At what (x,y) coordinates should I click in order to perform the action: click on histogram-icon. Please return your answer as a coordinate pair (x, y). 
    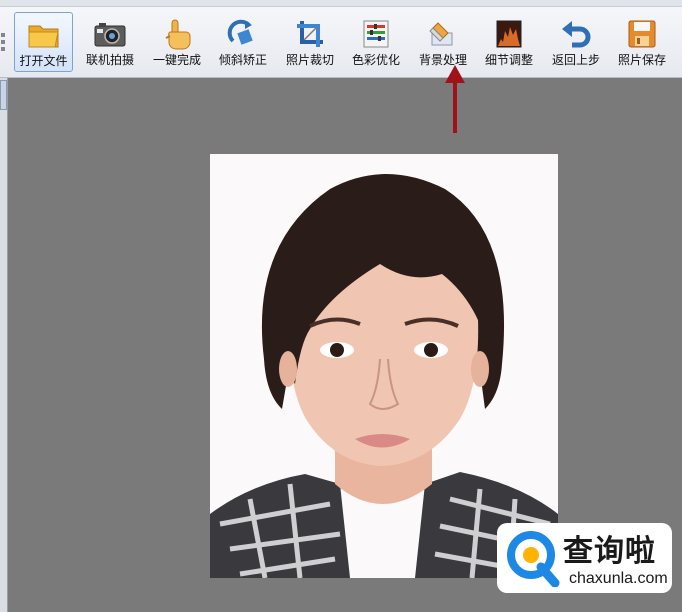
    Looking at the image, I should click on (509, 34).